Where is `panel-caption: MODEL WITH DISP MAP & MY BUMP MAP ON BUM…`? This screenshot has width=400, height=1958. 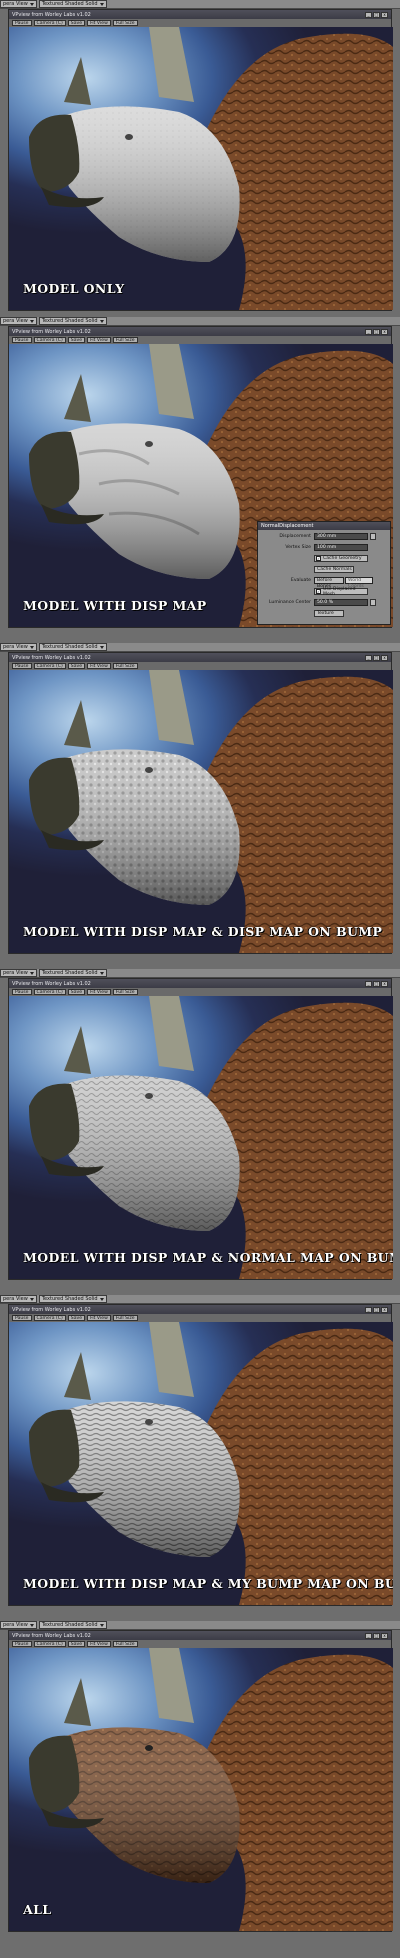
panel-caption: MODEL WITH DISP MAP & MY BUMP MAP ON BUM… is located at coordinates (208, 1583).